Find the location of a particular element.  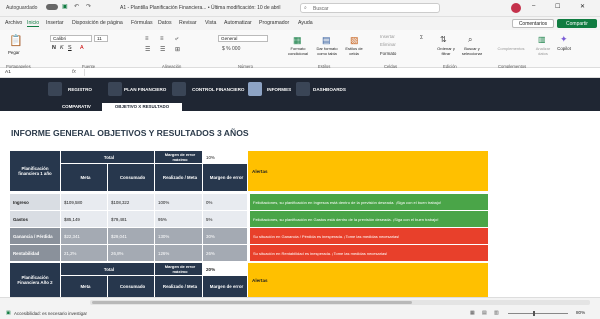

t1-row-ratio: 126% is located at coordinates (178, 253).